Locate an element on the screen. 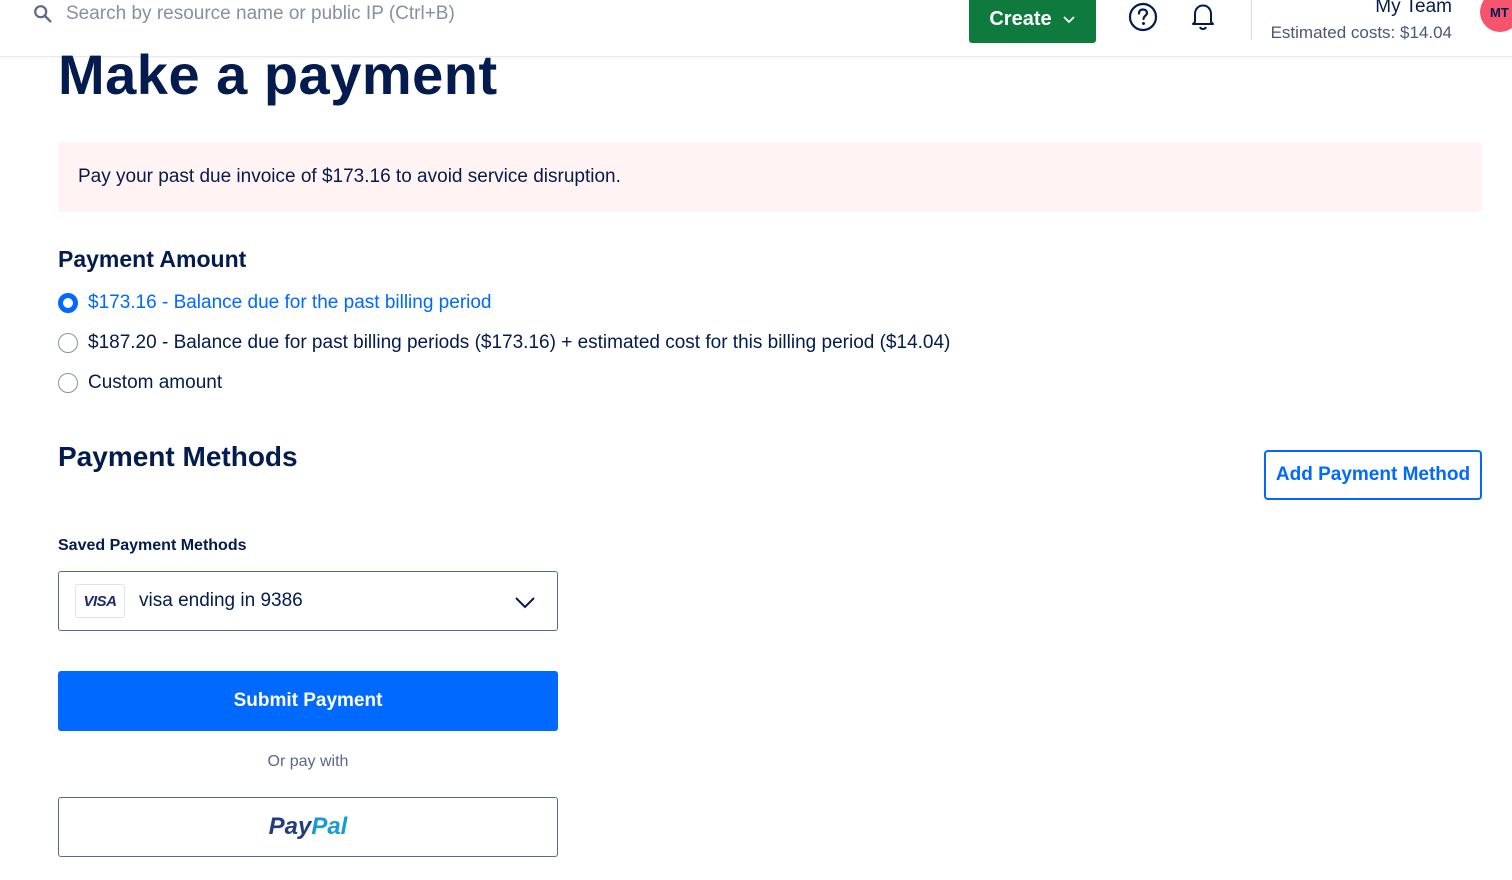  option-label: Custom amount is located at coordinates (155, 382).